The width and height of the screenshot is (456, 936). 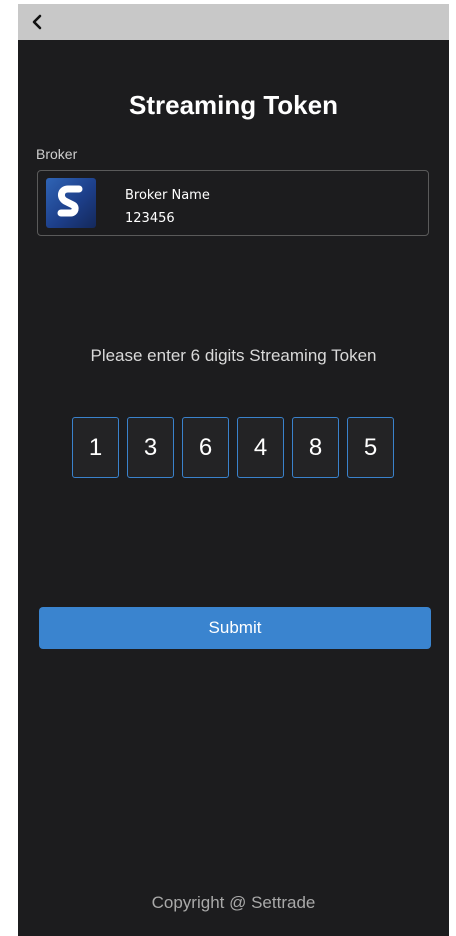 I want to click on settrade-logo-icon, so click(x=70, y=201).